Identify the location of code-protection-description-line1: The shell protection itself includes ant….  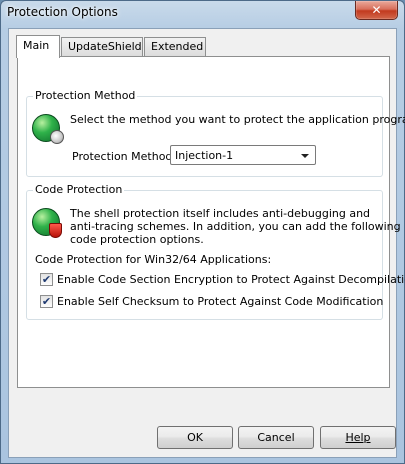
(220, 213).